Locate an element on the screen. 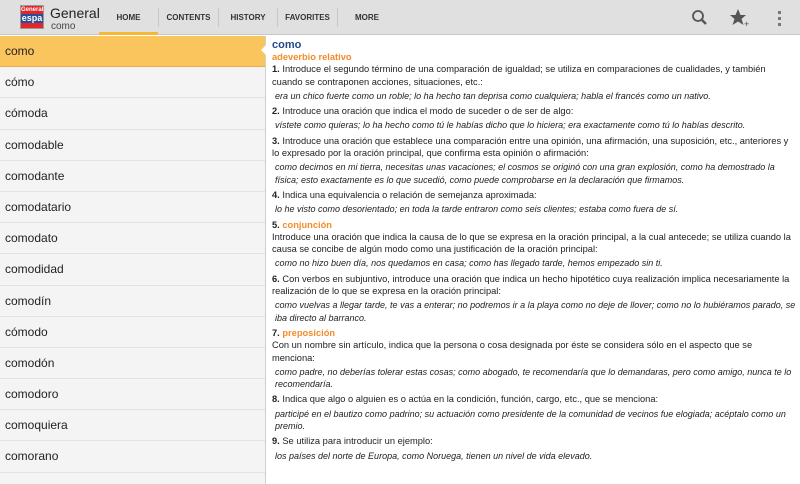 Image resolution: width=800 pixels, height=484 pixels. search-icon is located at coordinates (700, 18).